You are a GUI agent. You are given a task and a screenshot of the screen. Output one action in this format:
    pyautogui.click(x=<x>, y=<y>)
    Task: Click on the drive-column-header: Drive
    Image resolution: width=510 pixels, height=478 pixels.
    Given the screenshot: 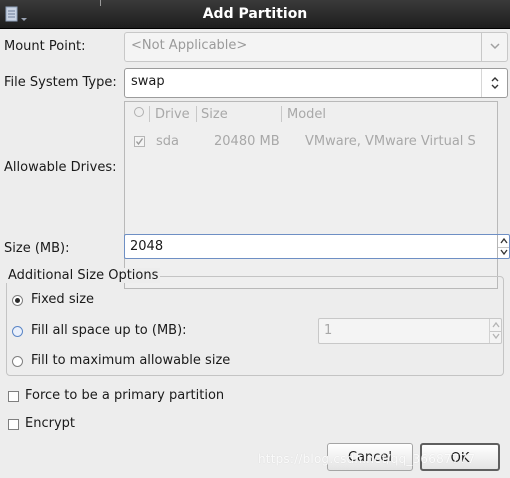 What is the action you would take?
    pyautogui.click(x=172, y=114)
    